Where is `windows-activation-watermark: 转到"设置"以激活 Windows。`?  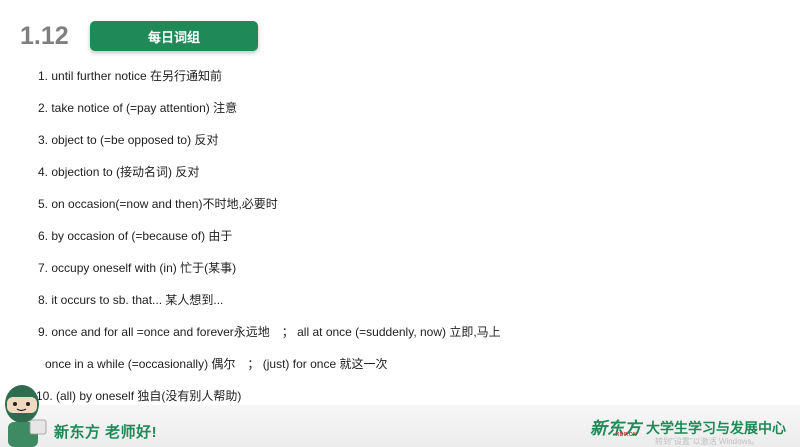 windows-activation-watermark: 转到"设置"以激活 Windows。 is located at coordinates (707, 441).